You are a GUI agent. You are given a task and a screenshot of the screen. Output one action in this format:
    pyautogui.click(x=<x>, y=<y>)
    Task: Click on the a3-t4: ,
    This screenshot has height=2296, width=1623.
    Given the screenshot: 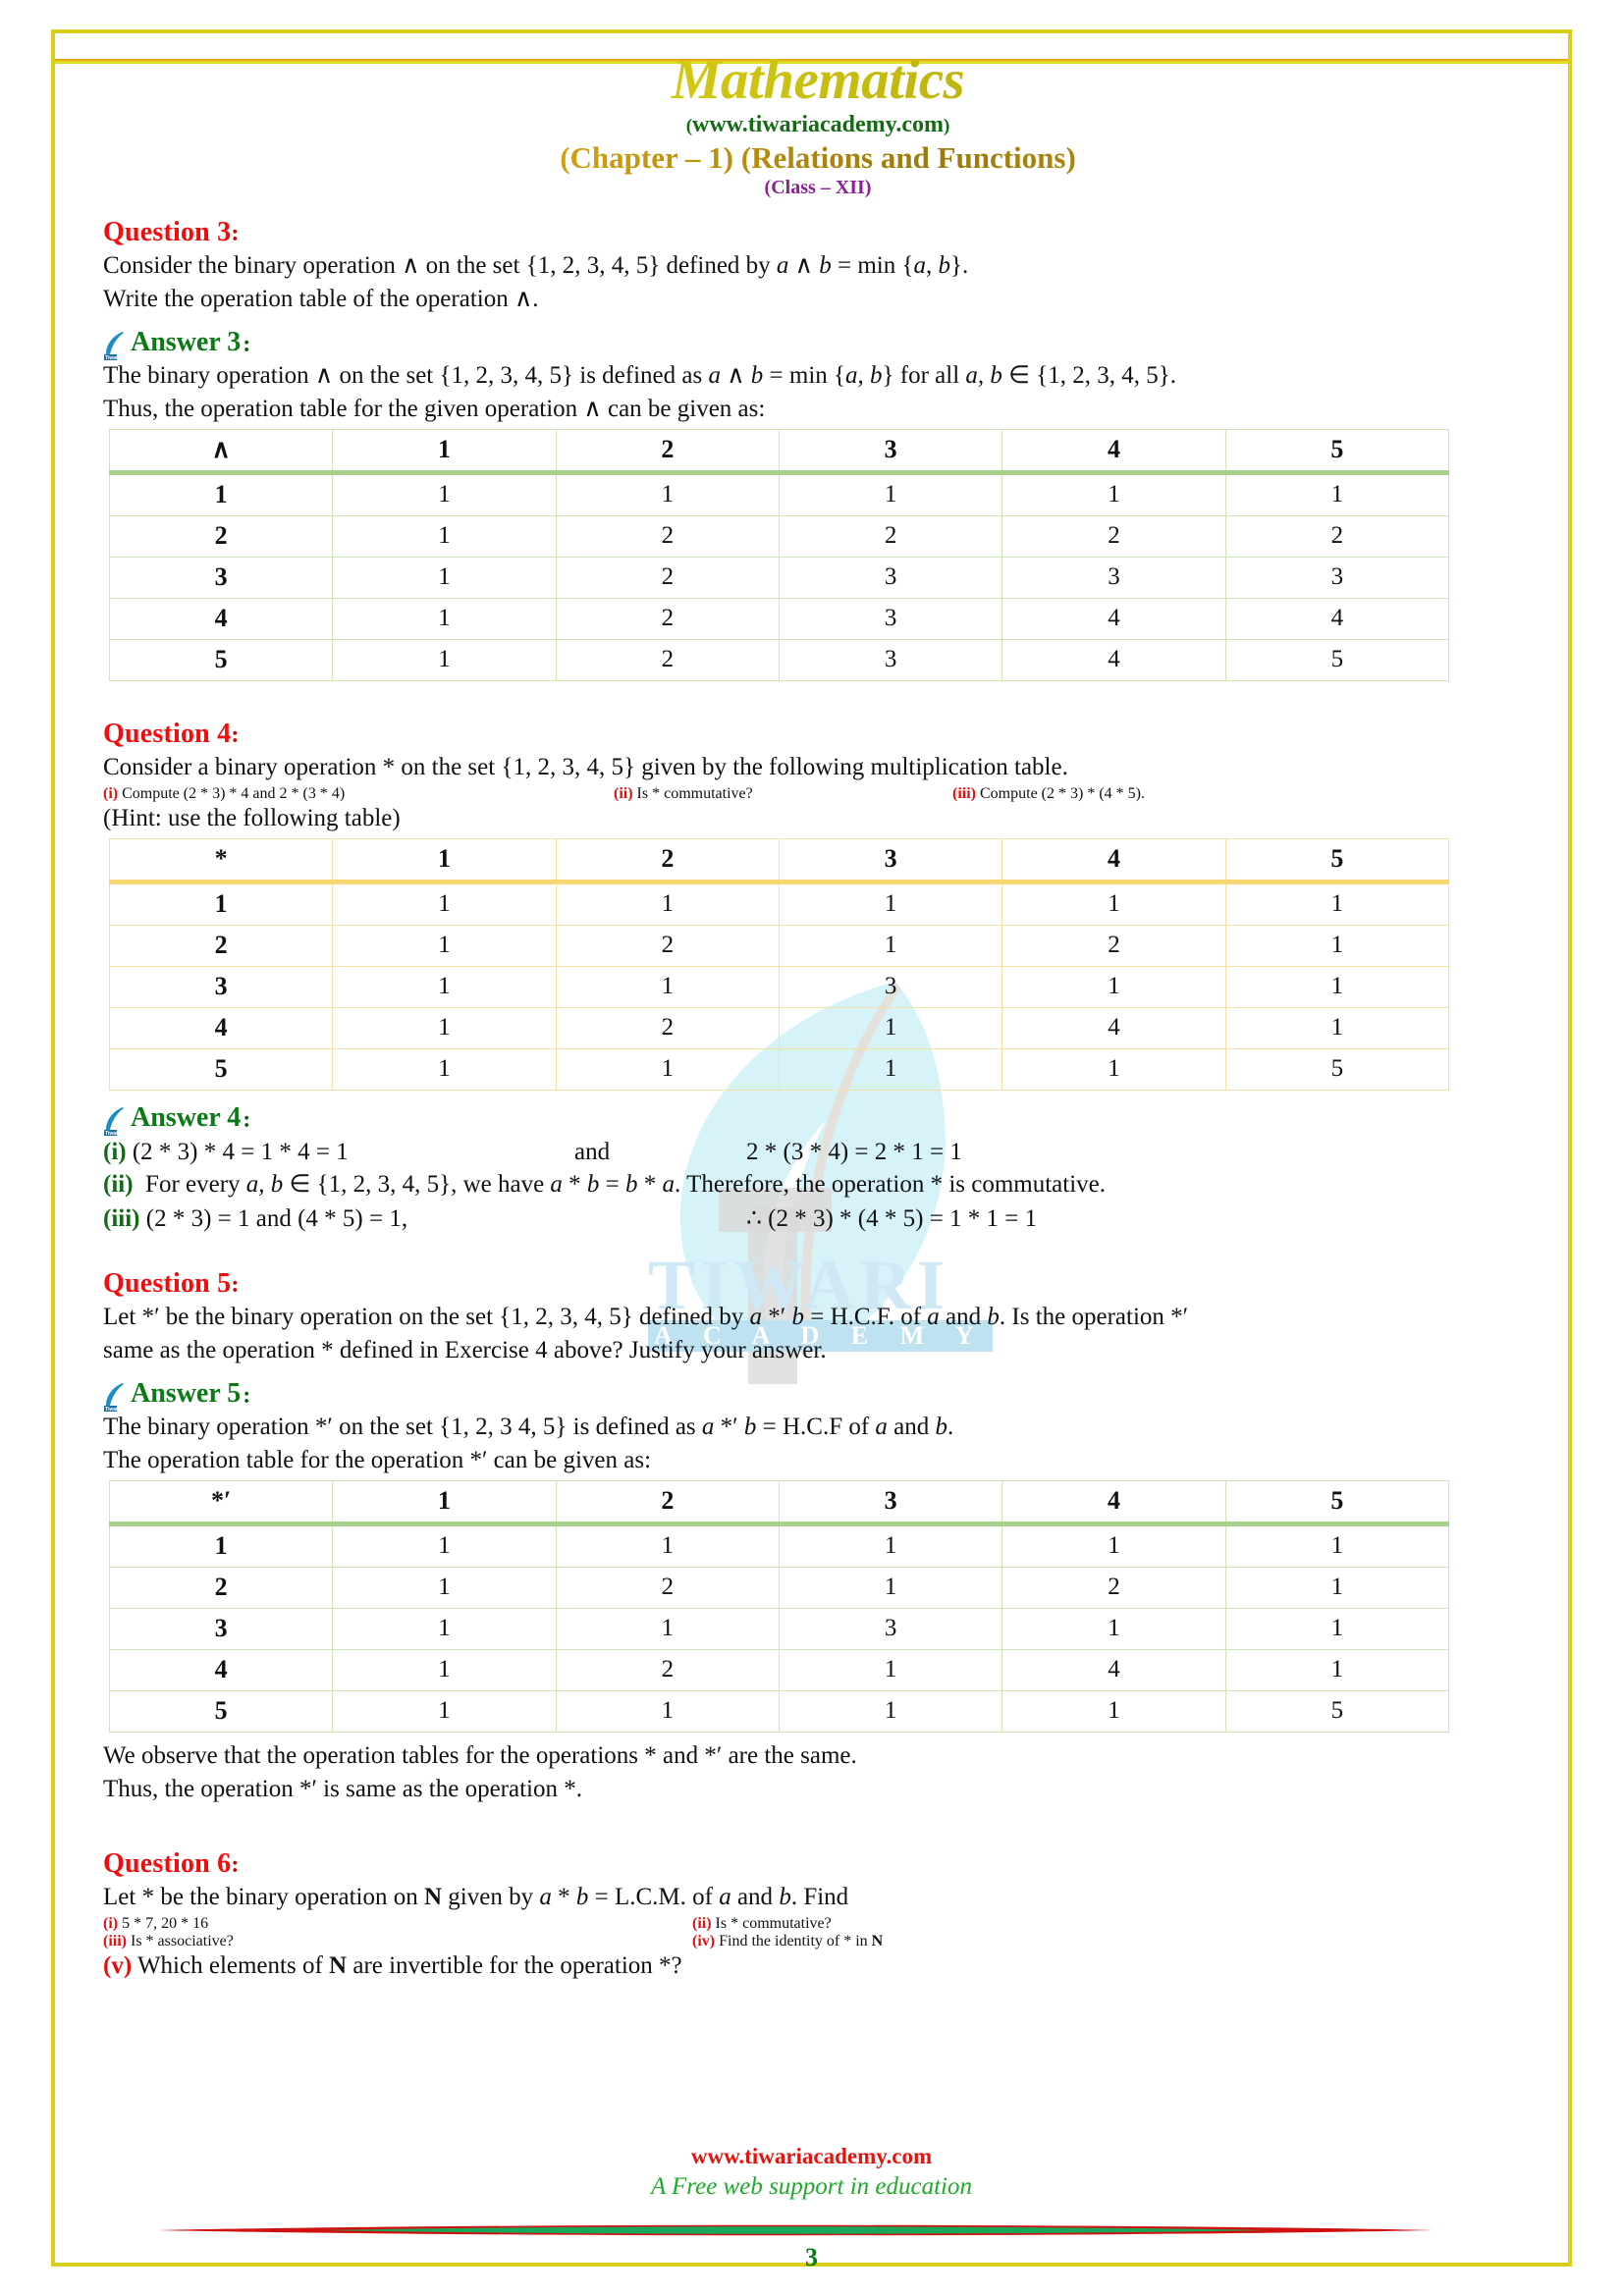 What is the action you would take?
    pyautogui.click(x=864, y=375)
    